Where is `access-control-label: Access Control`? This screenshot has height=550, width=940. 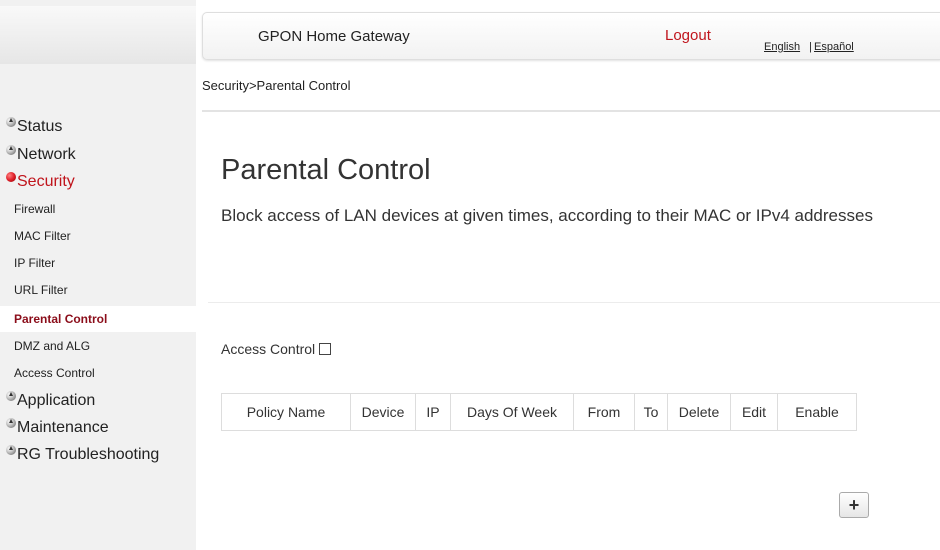 access-control-label: Access Control is located at coordinates (268, 349).